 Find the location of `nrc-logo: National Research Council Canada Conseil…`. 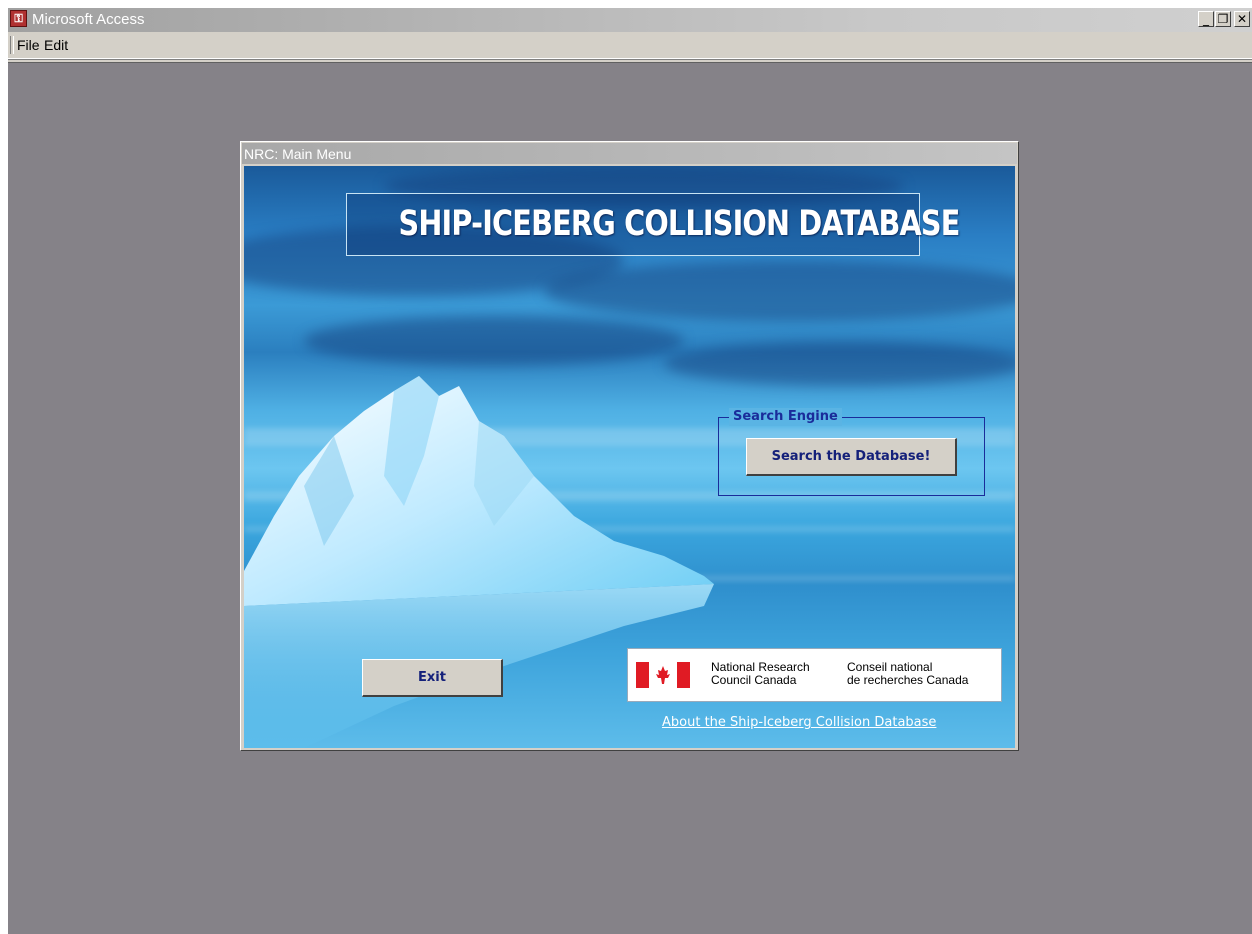

nrc-logo: National Research Council Canada Conseil… is located at coordinates (814, 675).